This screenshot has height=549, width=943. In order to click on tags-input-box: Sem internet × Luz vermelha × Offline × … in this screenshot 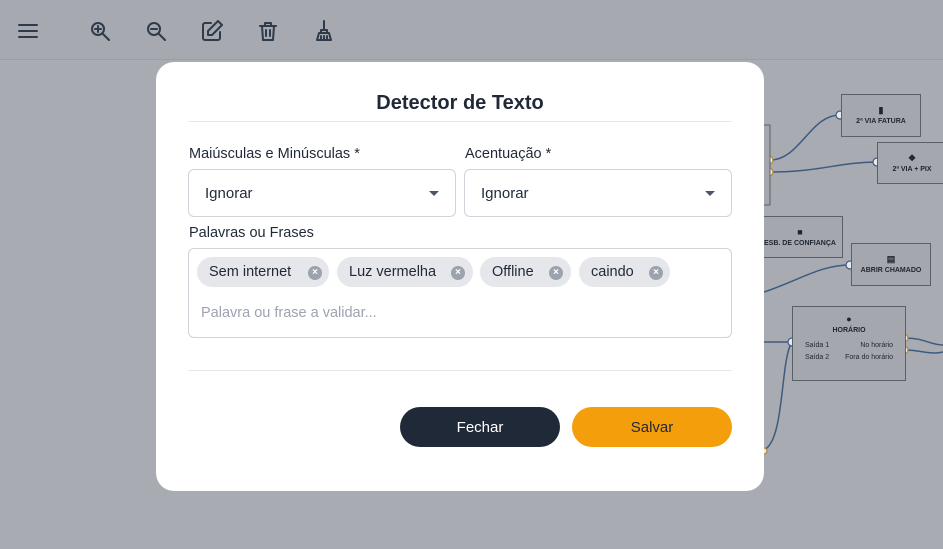, I will do `click(460, 293)`.